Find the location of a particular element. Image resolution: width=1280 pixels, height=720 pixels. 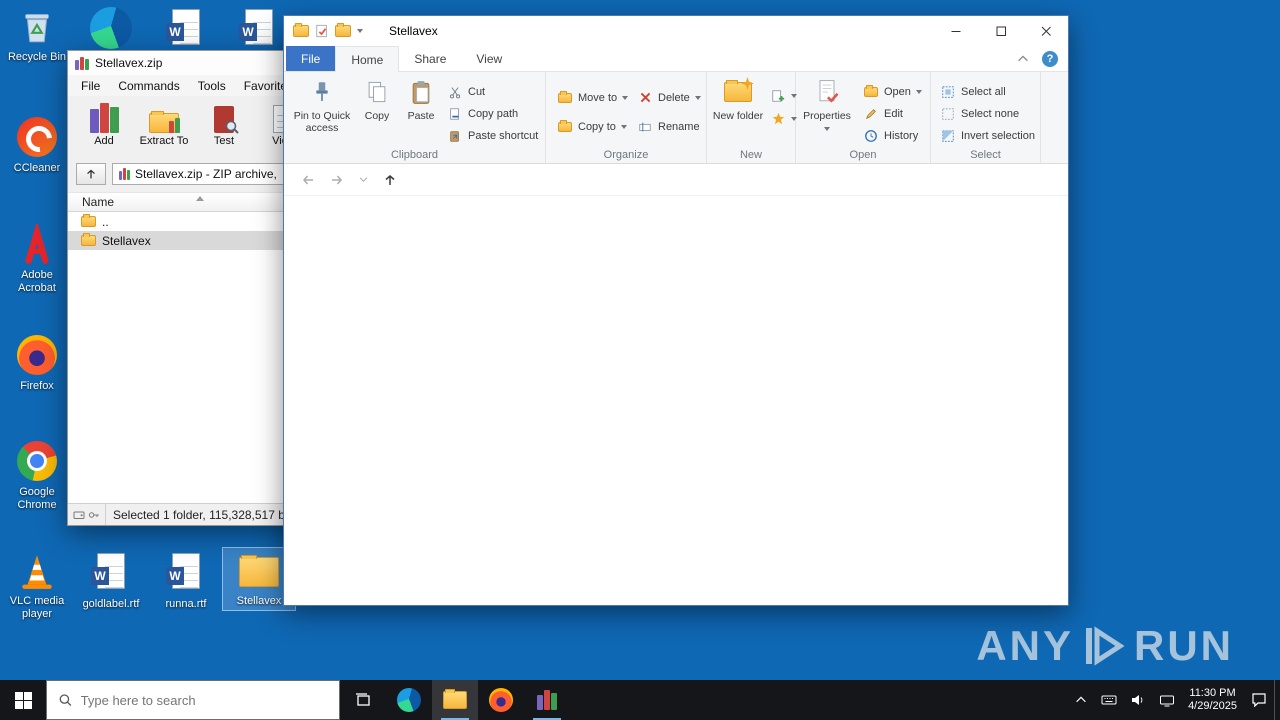

pin-to-quick-access-button: Pin to Quick access is located at coordinates (322, 105).